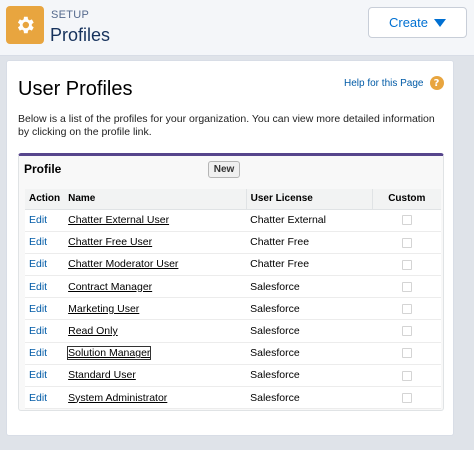  What do you see at coordinates (75, 89) in the screenshot?
I see `page-title: User Profiles` at bounding box center [75, 89].